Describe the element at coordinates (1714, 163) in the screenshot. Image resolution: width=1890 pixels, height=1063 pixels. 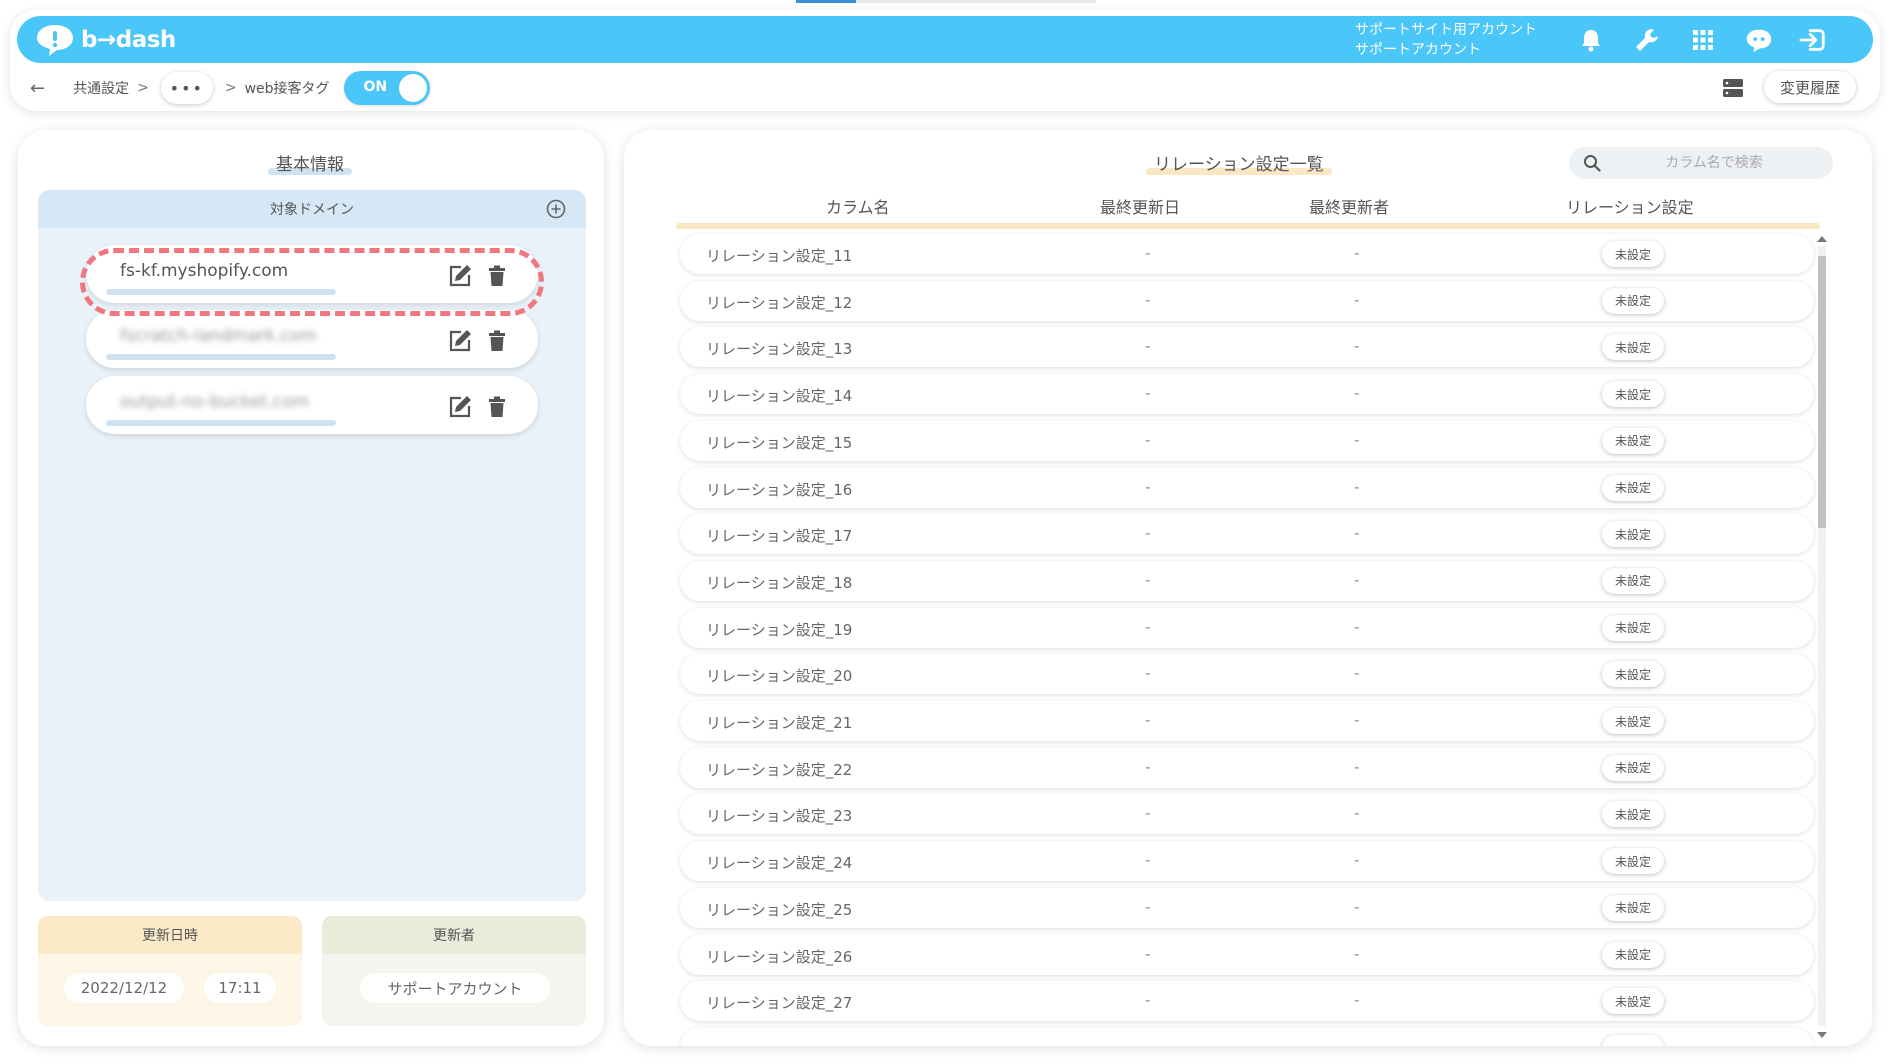
I see `column-search-input` at that location.